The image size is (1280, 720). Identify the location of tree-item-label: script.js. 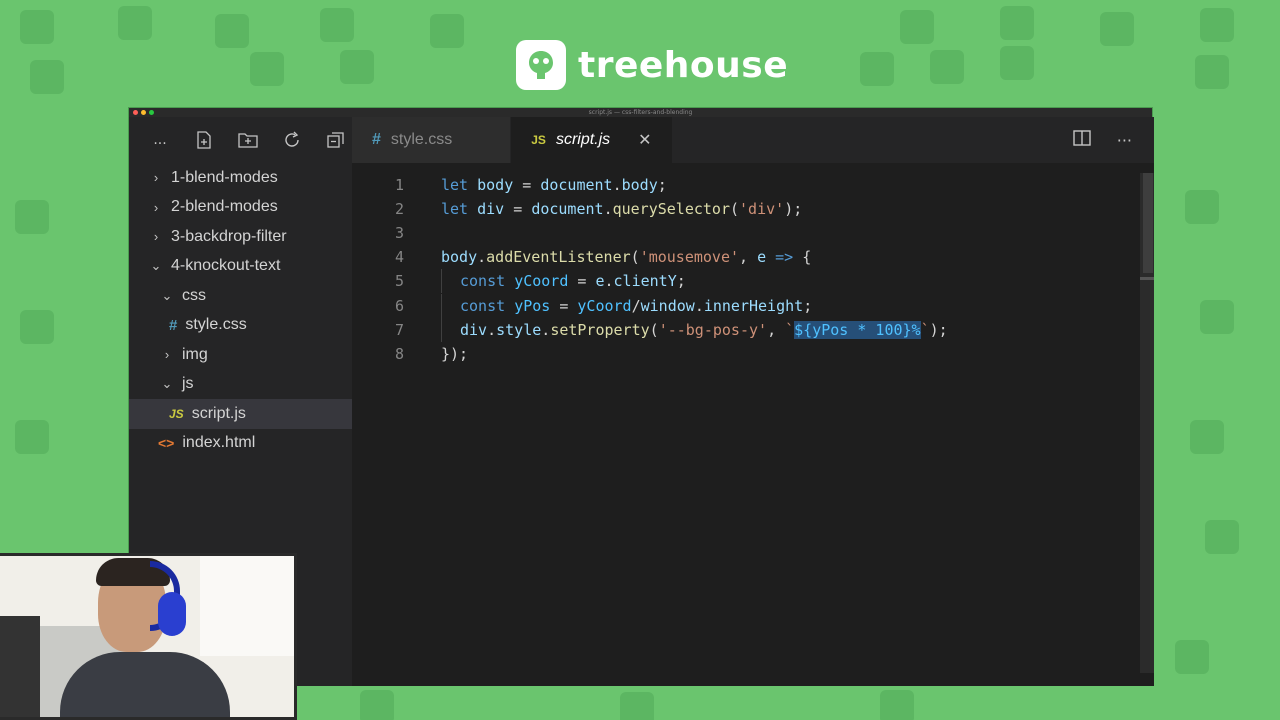
(218, 413).